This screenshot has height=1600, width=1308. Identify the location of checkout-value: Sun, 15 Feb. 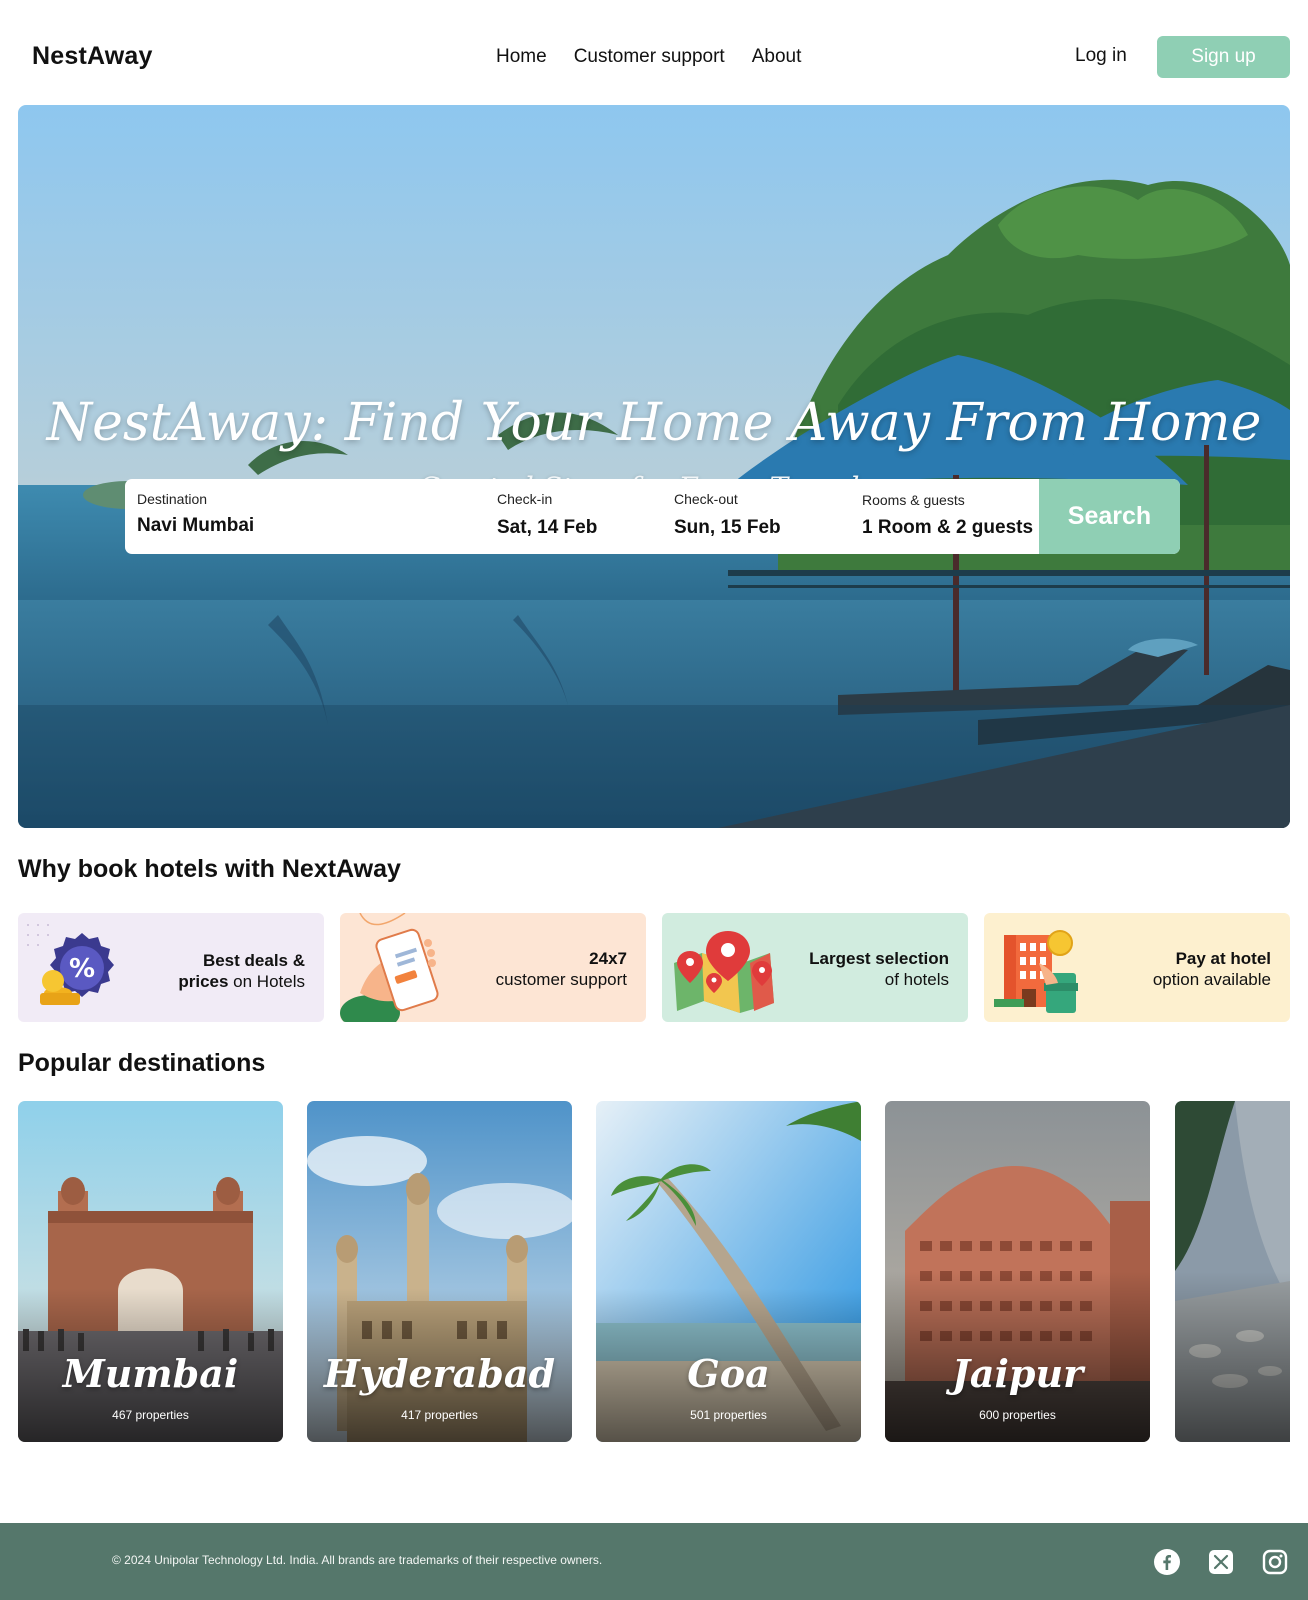
(727, 527).